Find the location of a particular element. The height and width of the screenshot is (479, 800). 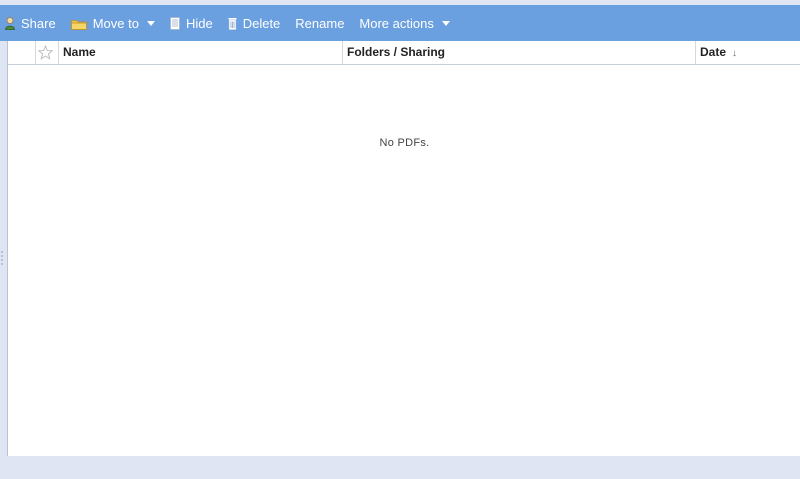

move-to-button: Move to is located at coordinates (112, 23).